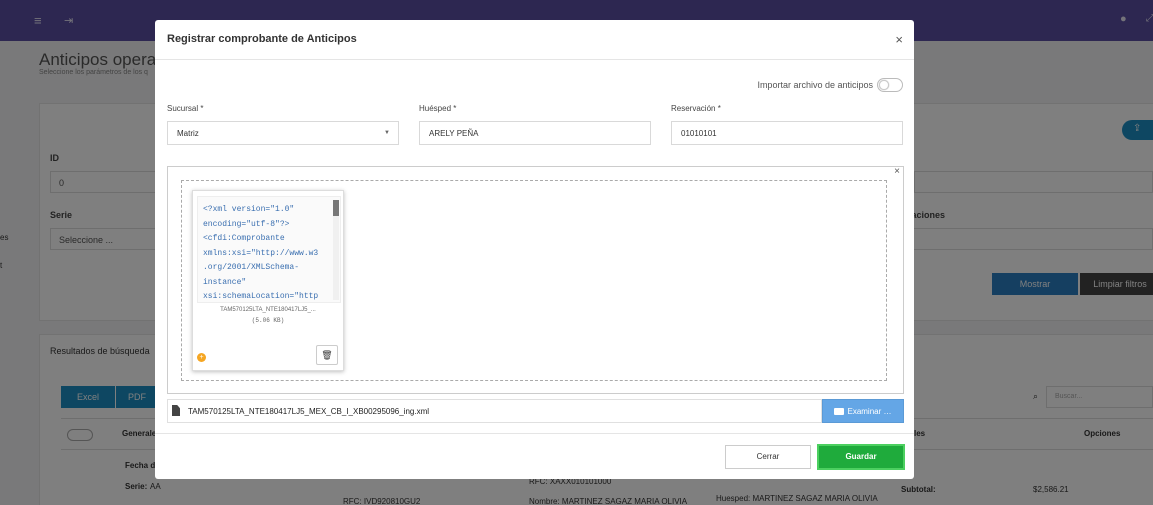 The height and width of the screenshot is (505, 1153). I want to click on folder-icon, so click(839, 411).